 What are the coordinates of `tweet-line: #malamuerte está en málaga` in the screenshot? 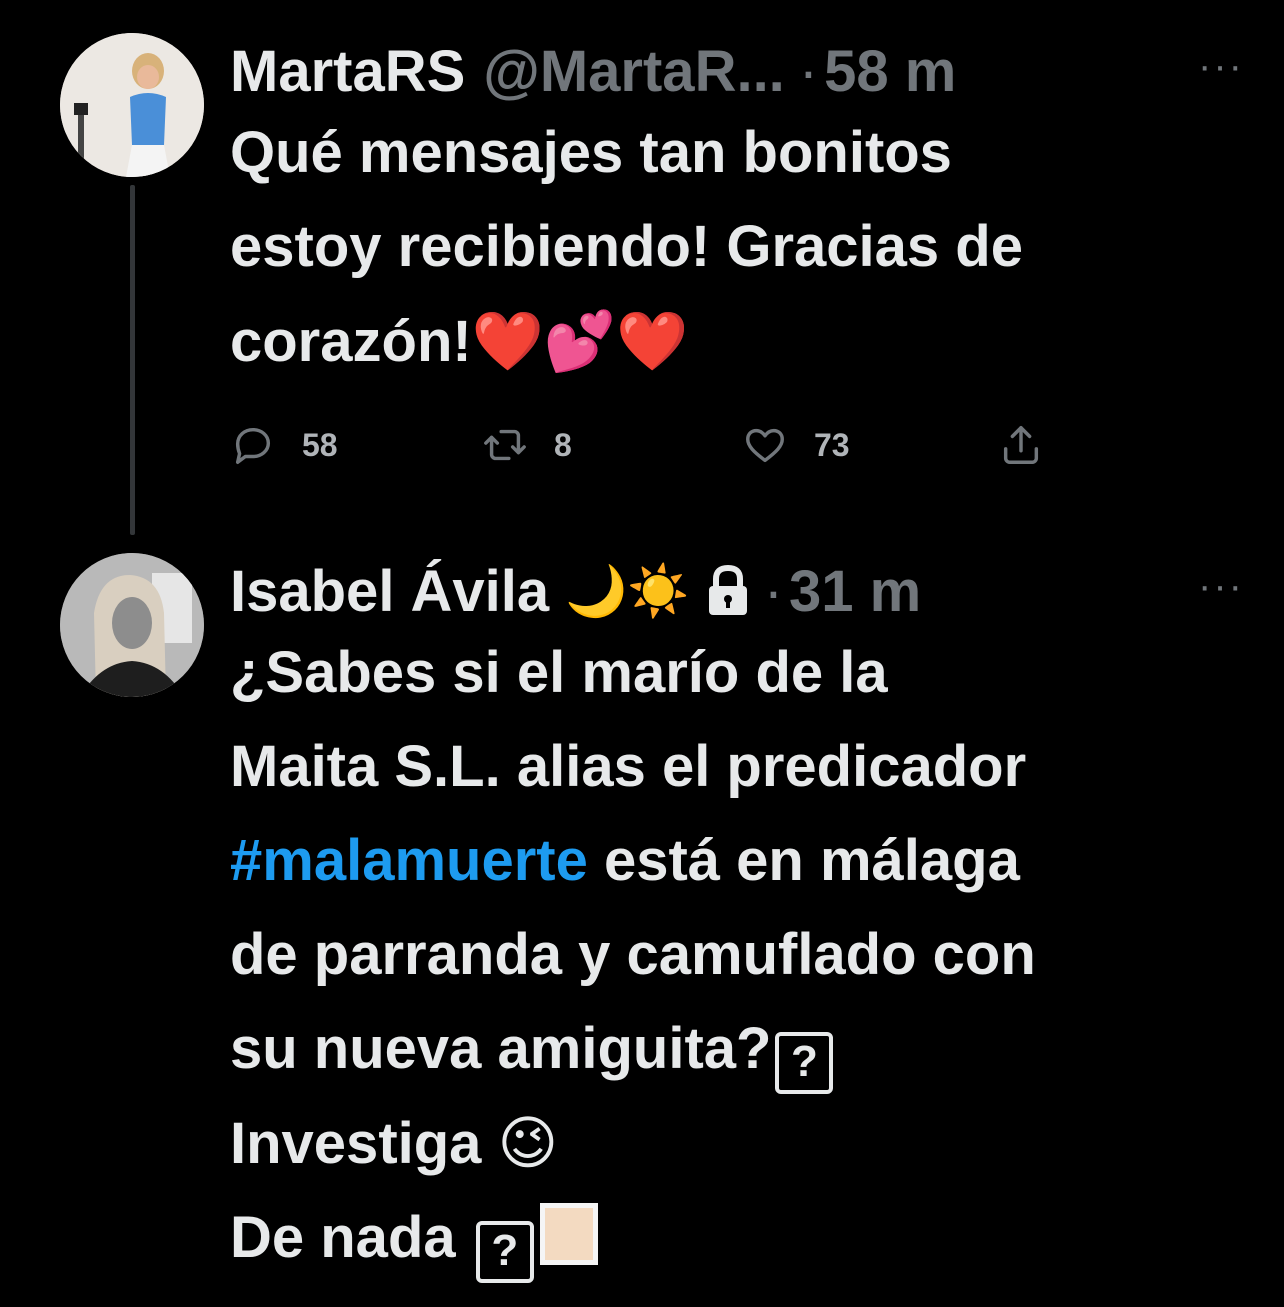 It's located at (737, 861).